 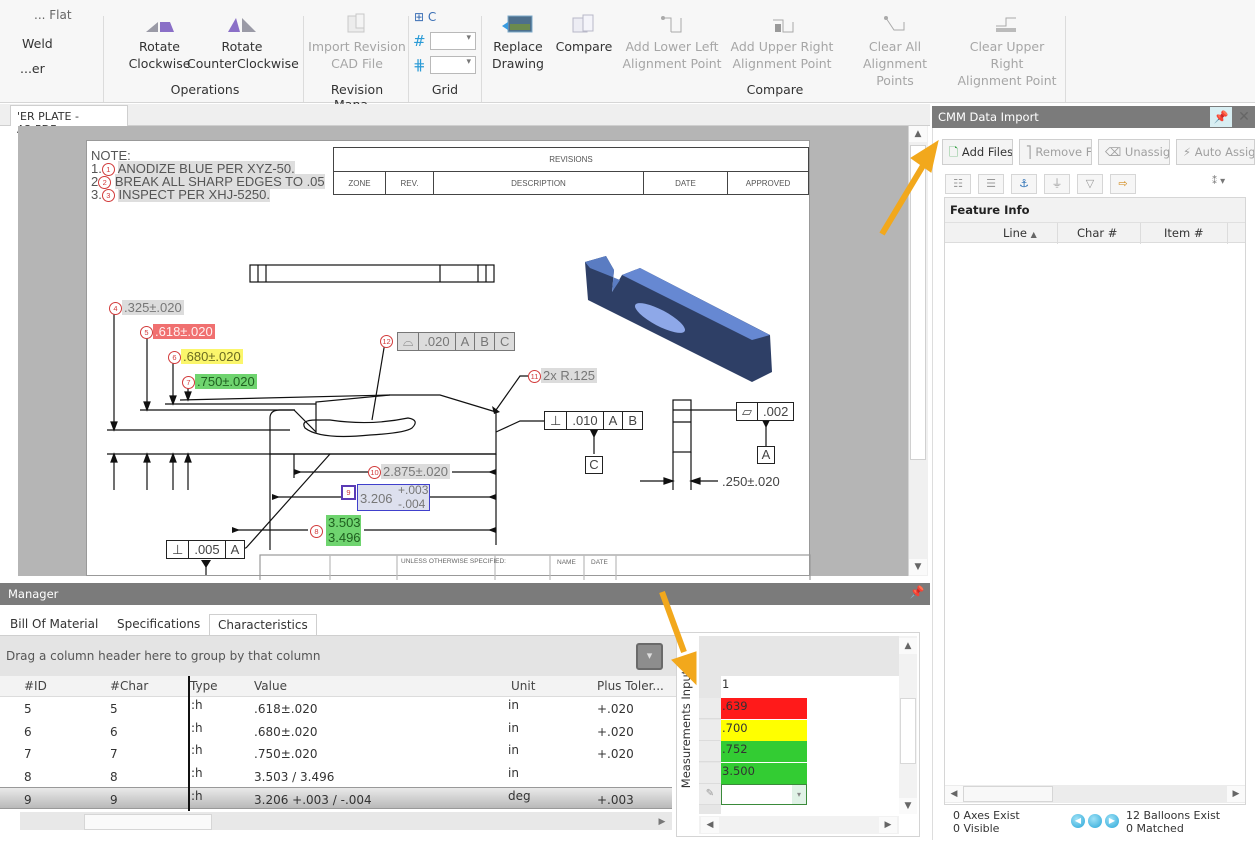 What do you see at coordinates (924, 156) in the screenshot?
I see `callout-arrow-add-files` at bounding box center [924, 156].